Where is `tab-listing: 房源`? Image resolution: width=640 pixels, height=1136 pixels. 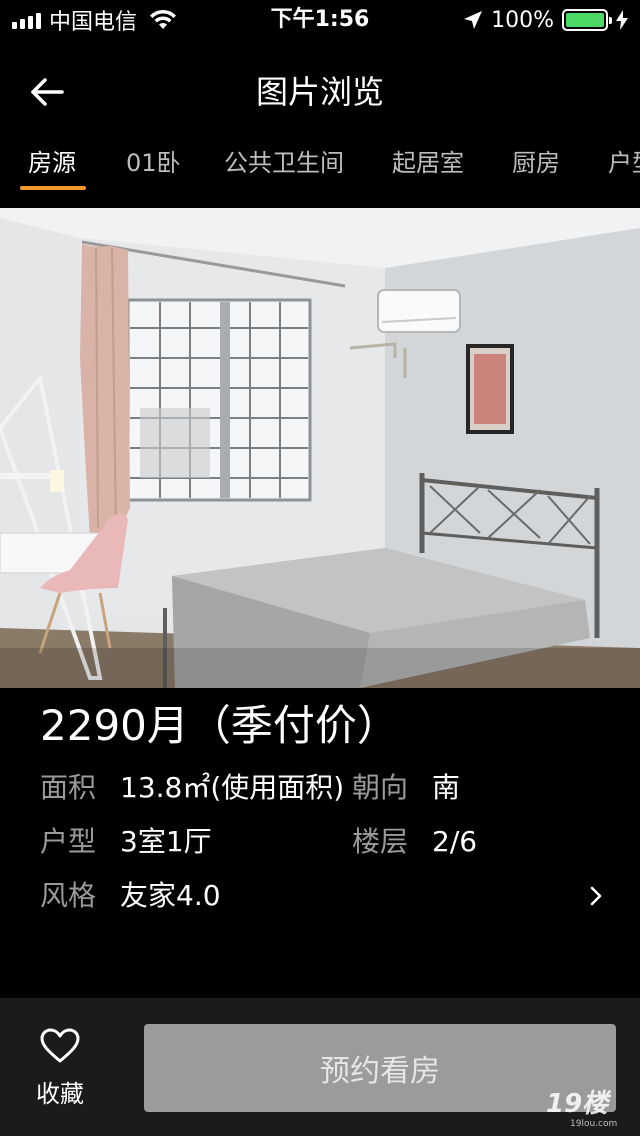 tab-listing: 房源 is located at coordinates (52, 163).